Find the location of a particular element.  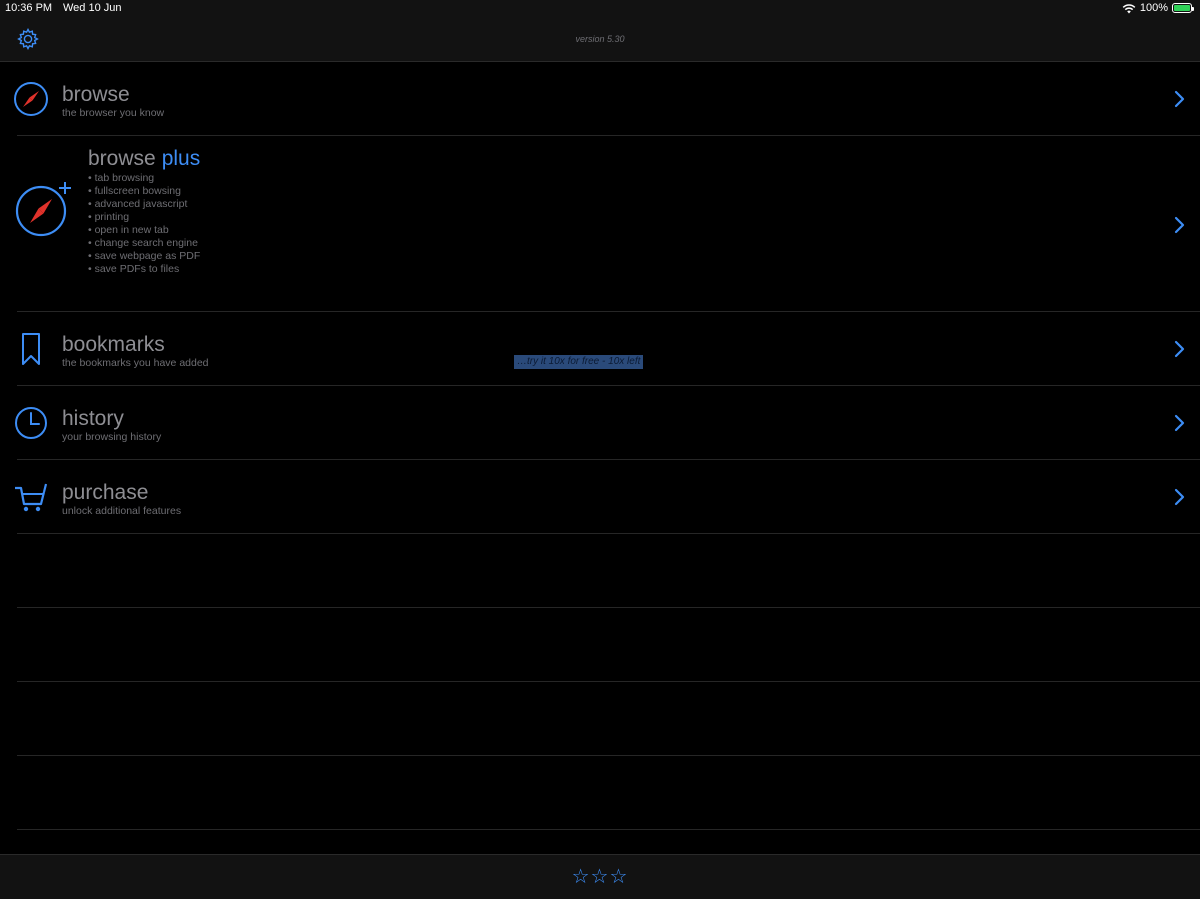

rating-stars: ☆☆☆ is located at coordinates (600, 876).